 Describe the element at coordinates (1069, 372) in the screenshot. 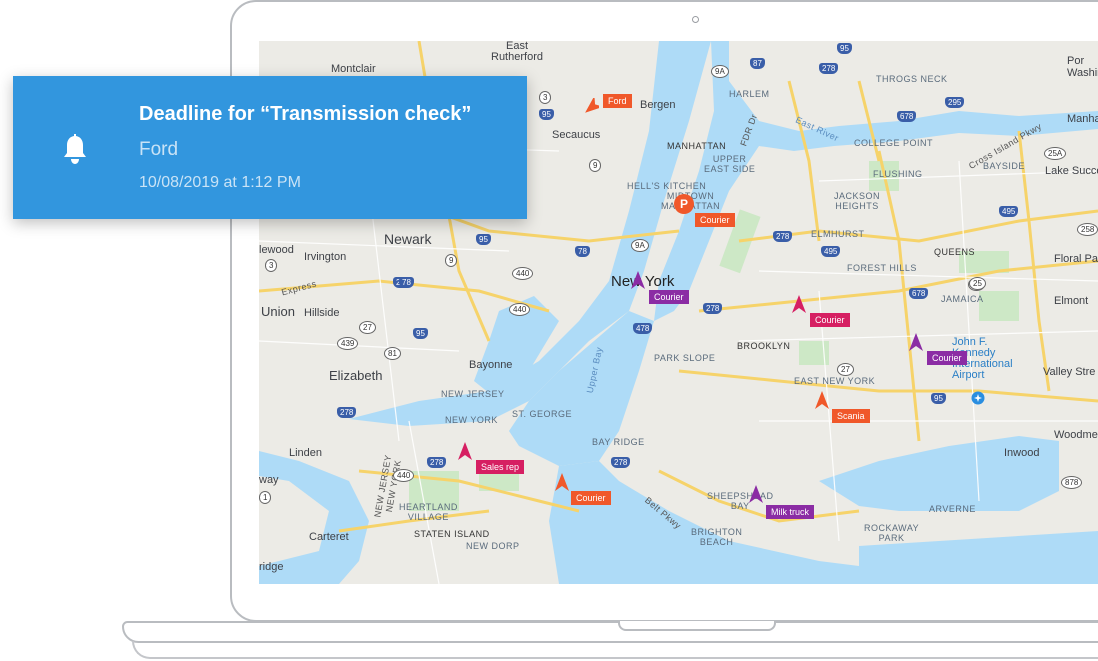

I see `place-valley-stream: Valley Stre` at that location.